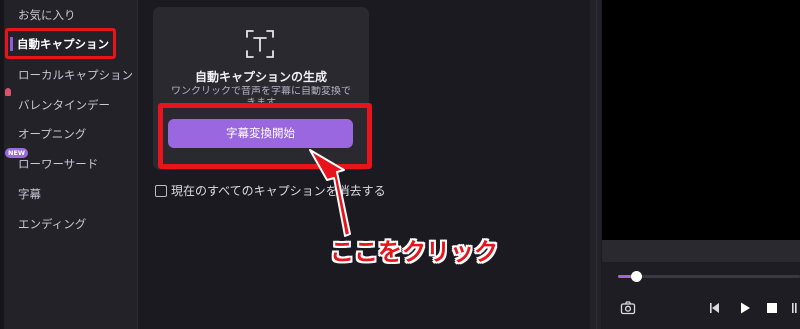 This screenshot has width=800, height=329. I want to click on scrub-handle, so click(636, 276).